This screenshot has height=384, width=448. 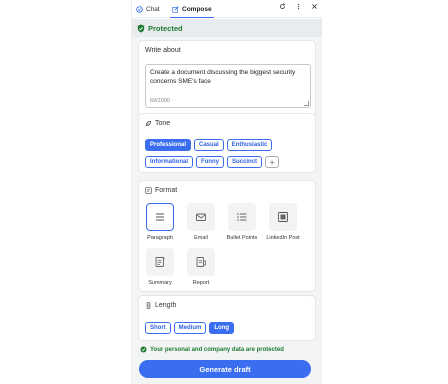 What do you see at coordinates (166, 190) in the screenshot?
I see `format-title: Format` at bounding box center [166, 190].